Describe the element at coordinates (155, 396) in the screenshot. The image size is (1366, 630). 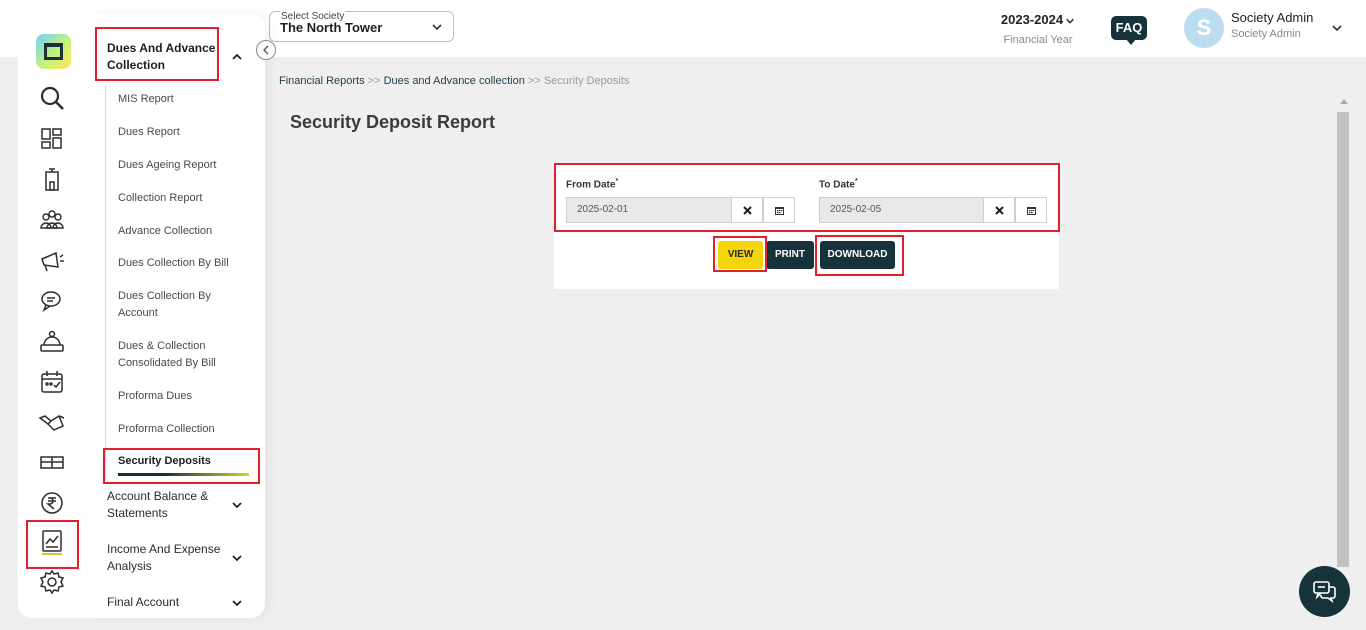
I see `sidebar-item-proforma-dues: Proforma Dues` at that location.